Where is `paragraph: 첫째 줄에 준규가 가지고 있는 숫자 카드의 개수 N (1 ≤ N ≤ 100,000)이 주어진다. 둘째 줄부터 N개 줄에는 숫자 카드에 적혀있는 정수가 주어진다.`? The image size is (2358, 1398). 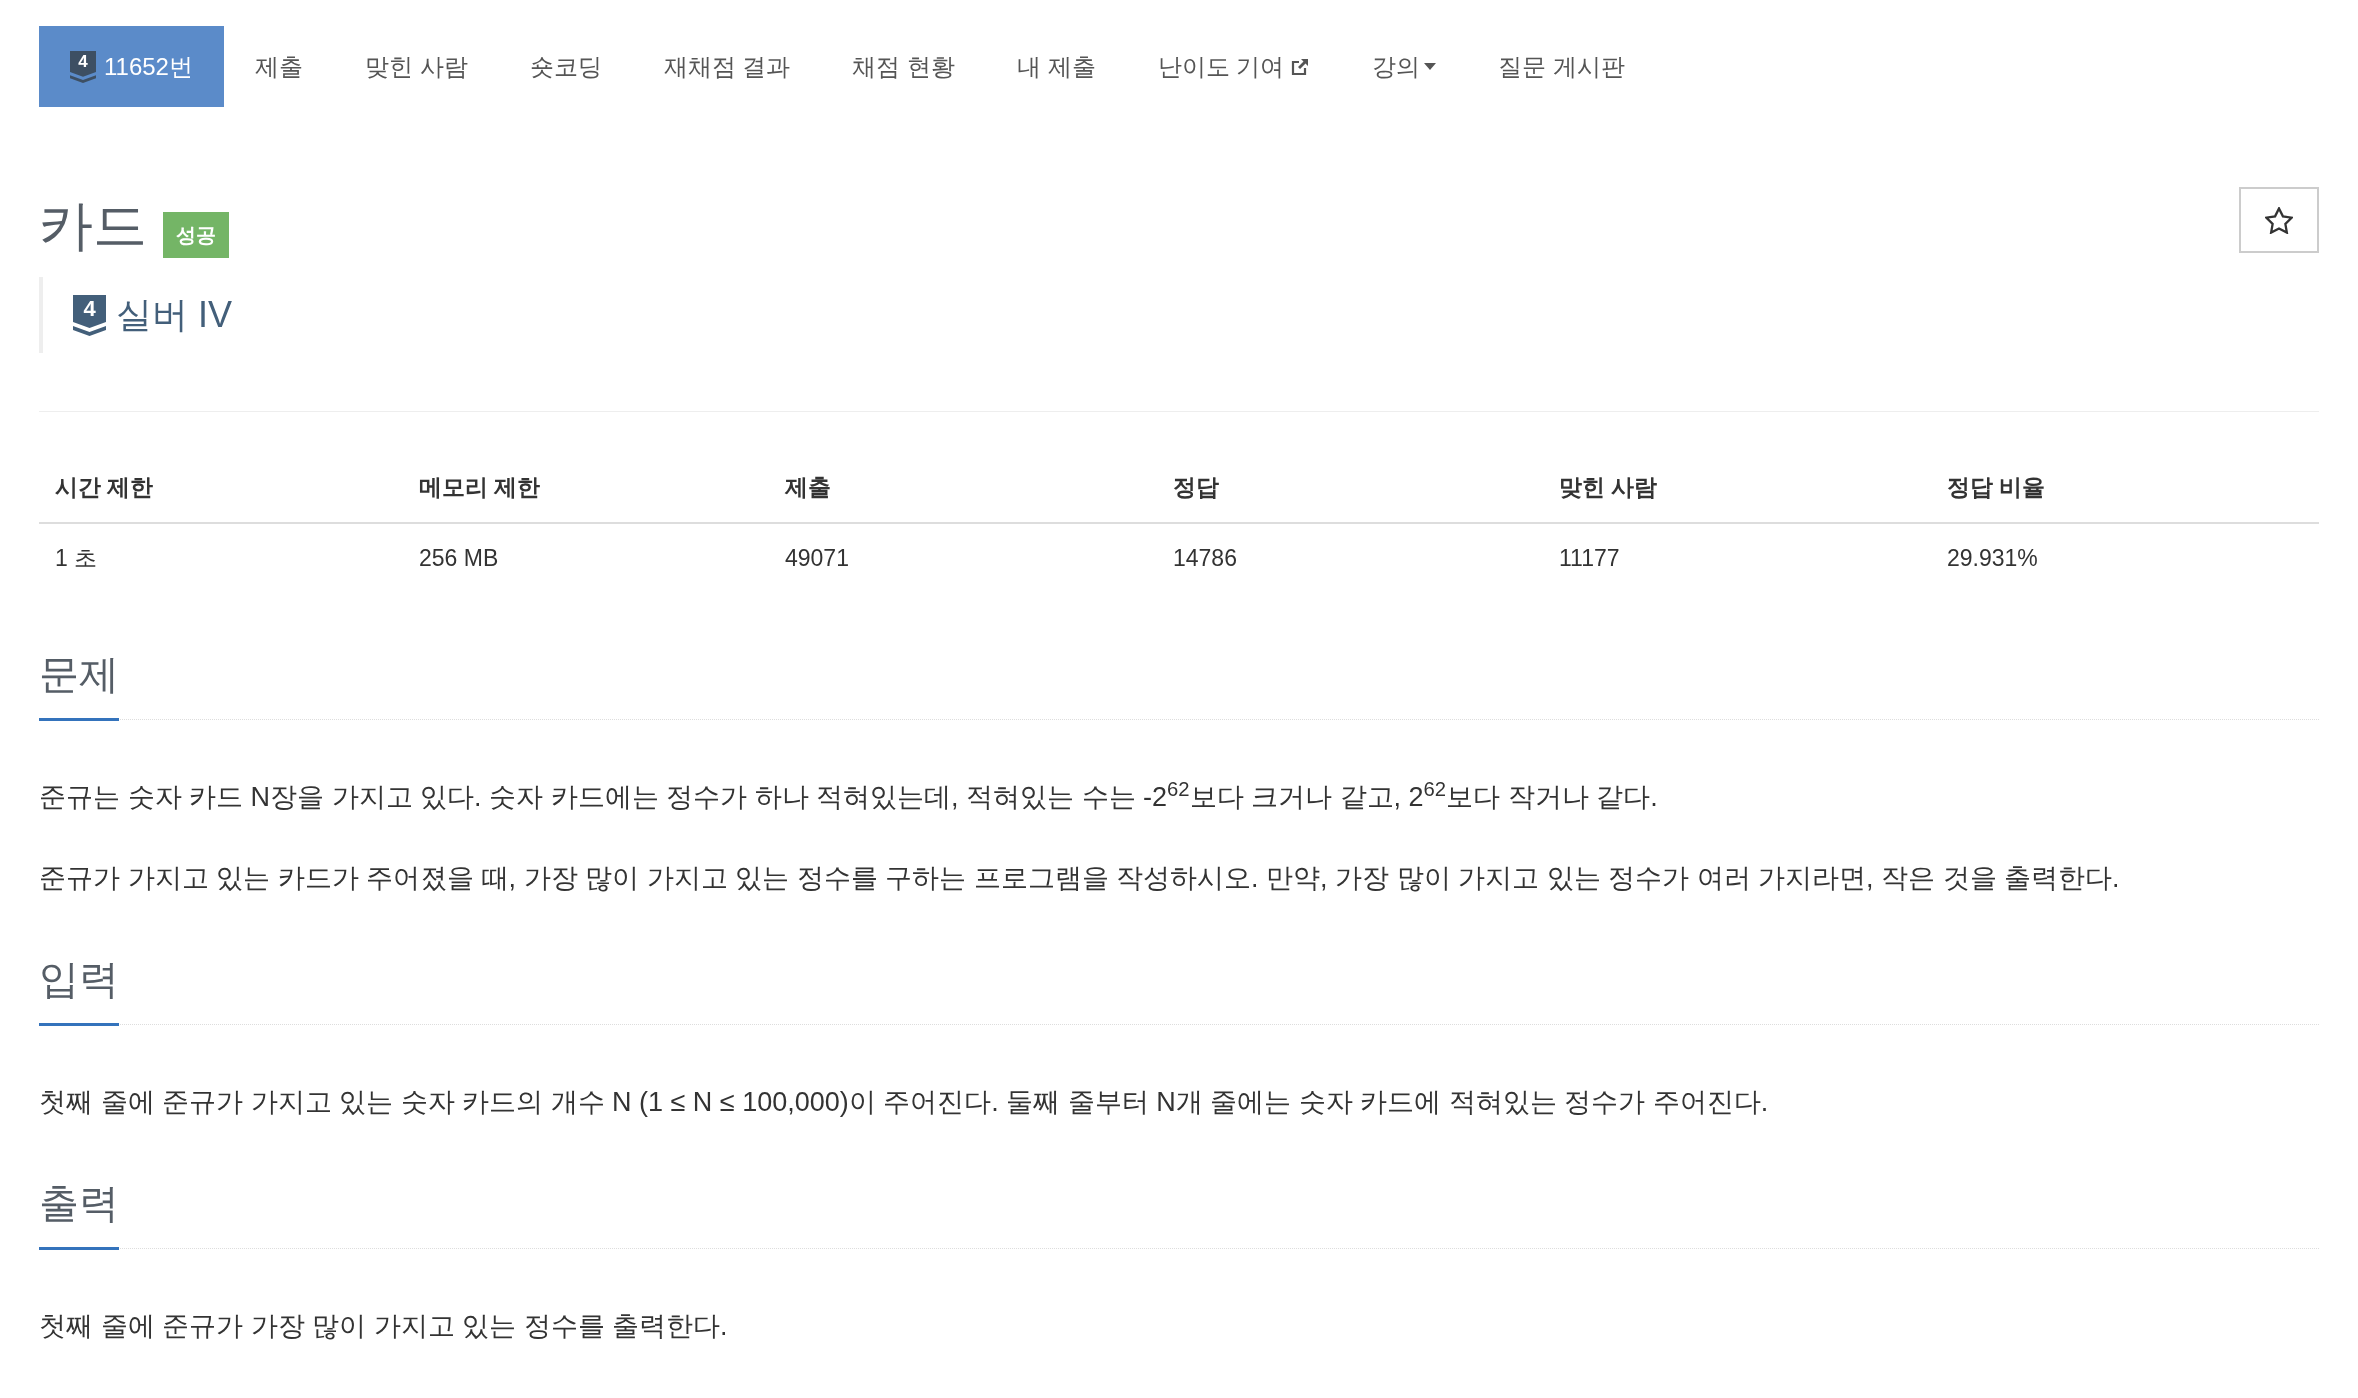 paragraph: 첫째 줄에 준규가 가지고 있는 숫자 카드의 개수 N (1 ≤ N ≤ 100,000)이 주어진다. 둘째 줄부터 N개 줄에는 숫자 카드에 적혀있는 정수가 주어진다. is located at coordinates (904, 1102).